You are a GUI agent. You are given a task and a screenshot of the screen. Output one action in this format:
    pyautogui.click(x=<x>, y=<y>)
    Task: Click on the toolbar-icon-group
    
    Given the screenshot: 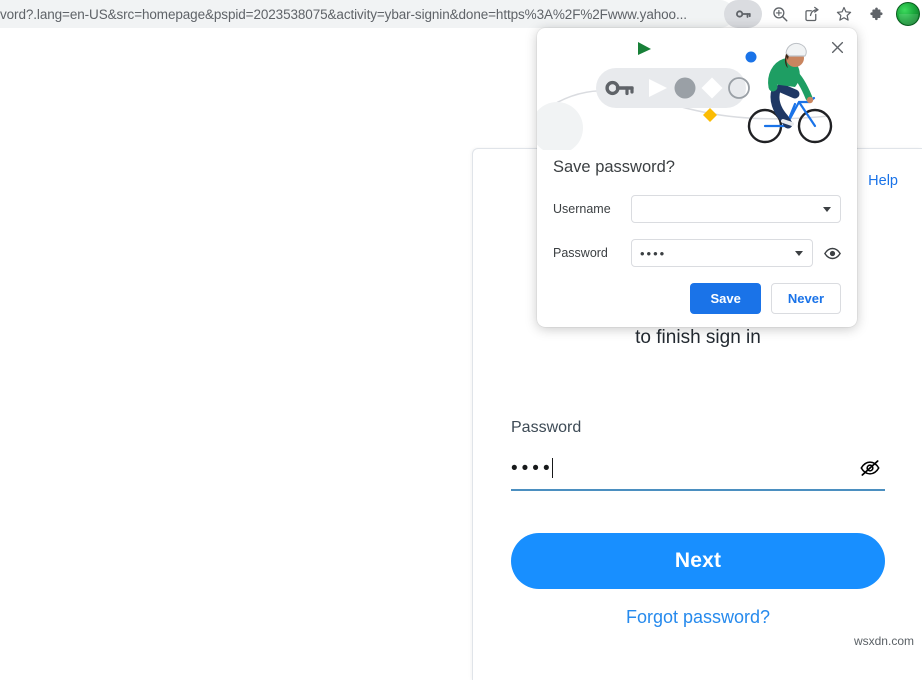 What is the action you would take?
    pyautogui.click(x=822, y=14)
    